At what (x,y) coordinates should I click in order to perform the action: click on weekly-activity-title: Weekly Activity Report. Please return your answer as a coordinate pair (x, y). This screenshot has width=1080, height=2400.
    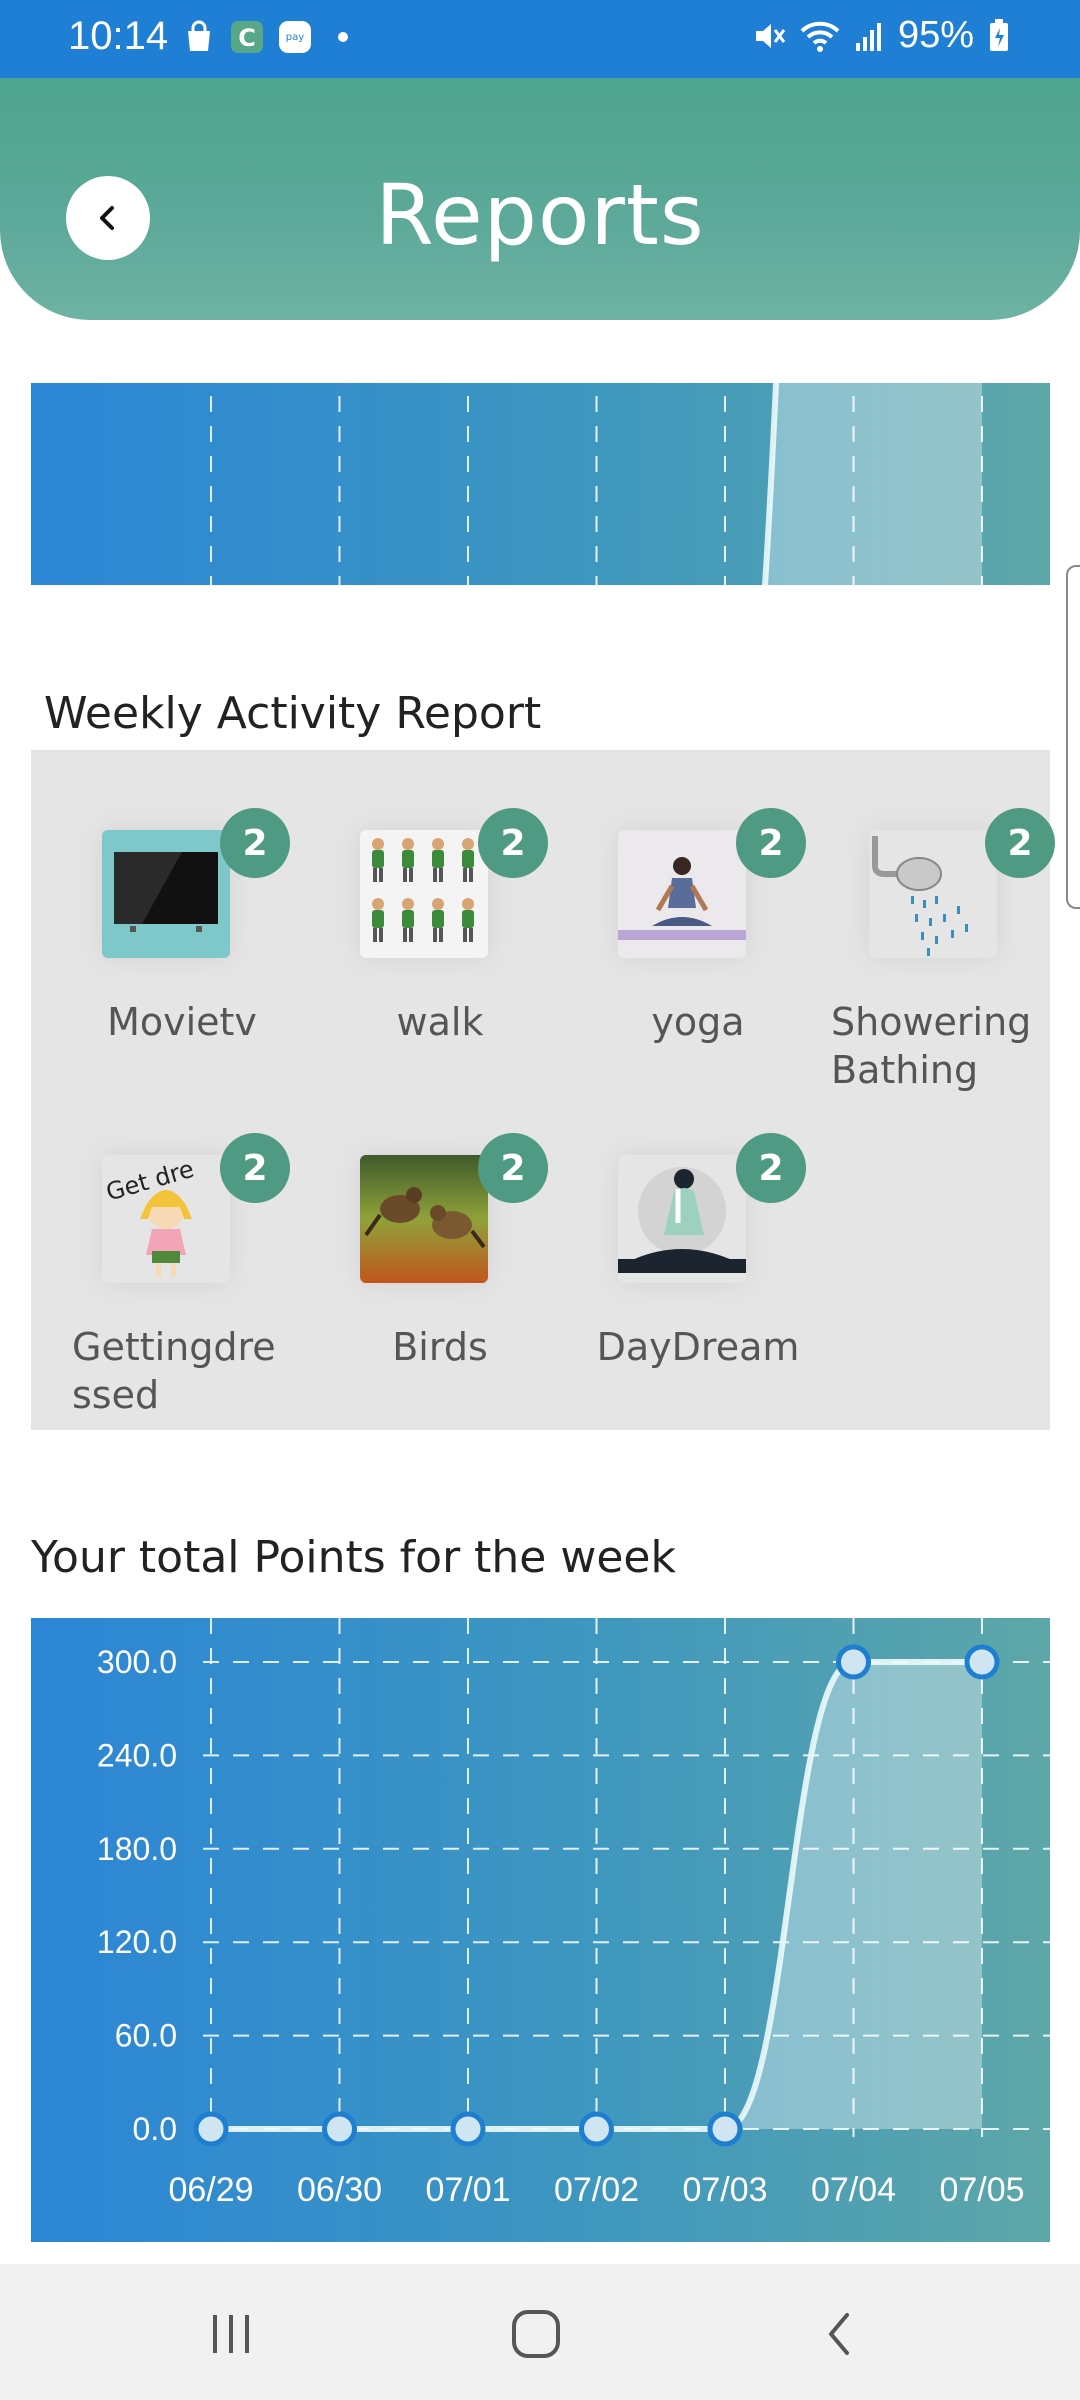
    Looking at the image, I should click on (293, 713).